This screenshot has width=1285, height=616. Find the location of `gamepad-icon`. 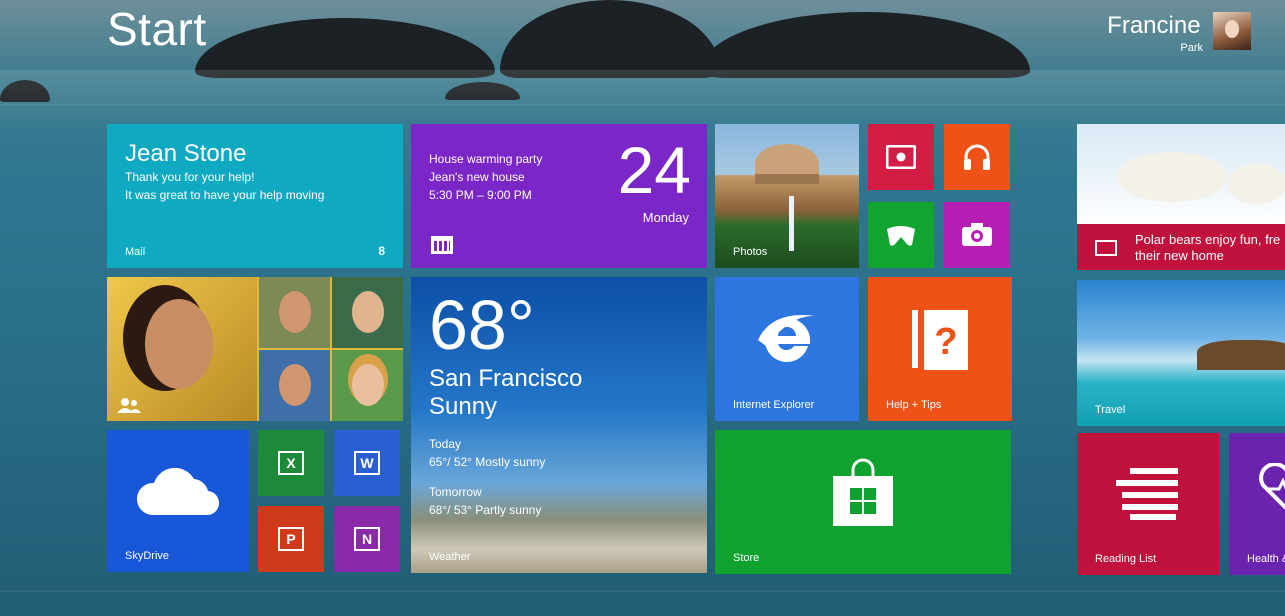

gamepad-icon is located at coordinates (901, 236).